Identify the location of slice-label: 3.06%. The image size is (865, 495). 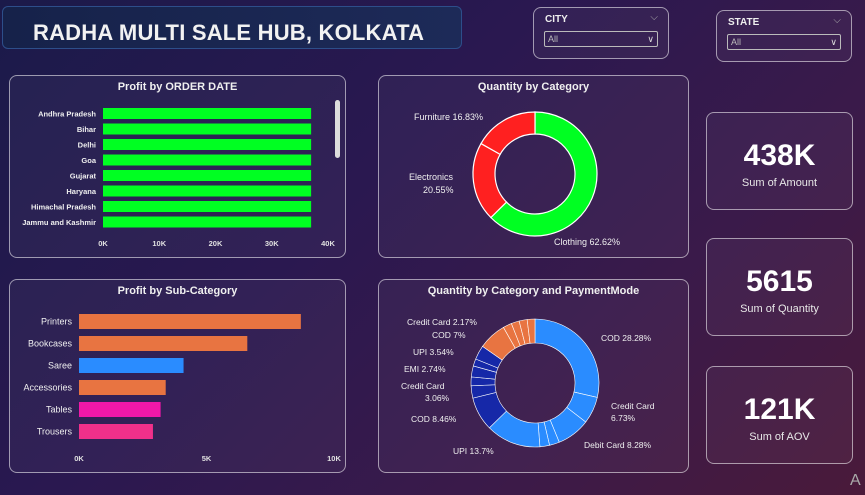
(437, 398).